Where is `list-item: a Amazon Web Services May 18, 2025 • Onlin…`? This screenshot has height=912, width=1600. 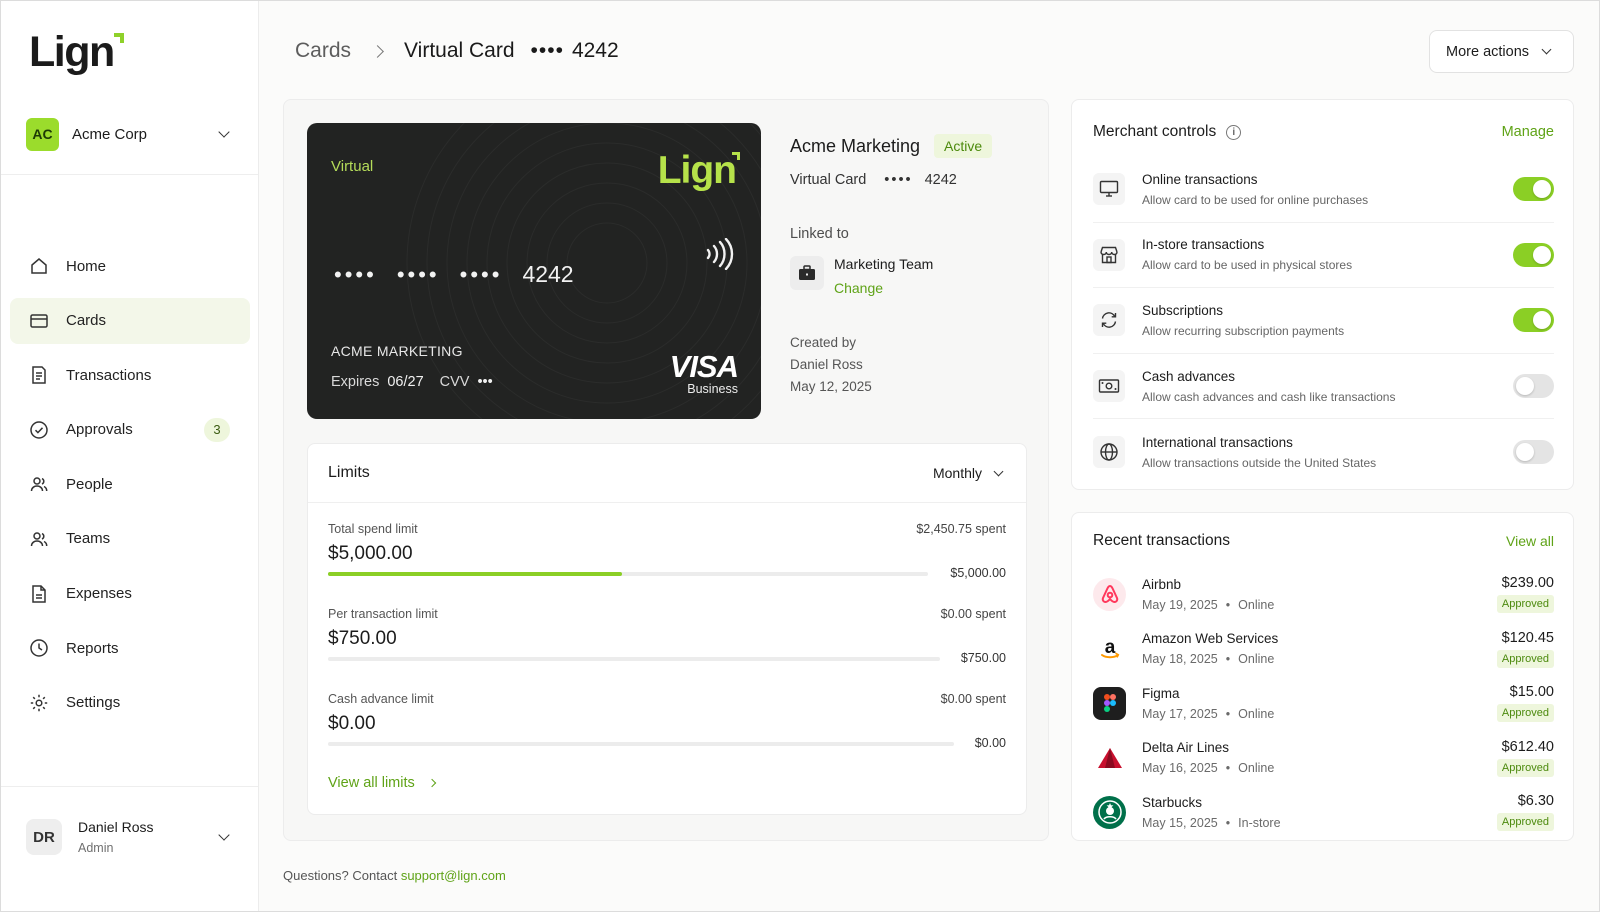
list-item: a Amazon Web Services May 18, 2025 • Onlin… is located at coordinates (1323, 649).